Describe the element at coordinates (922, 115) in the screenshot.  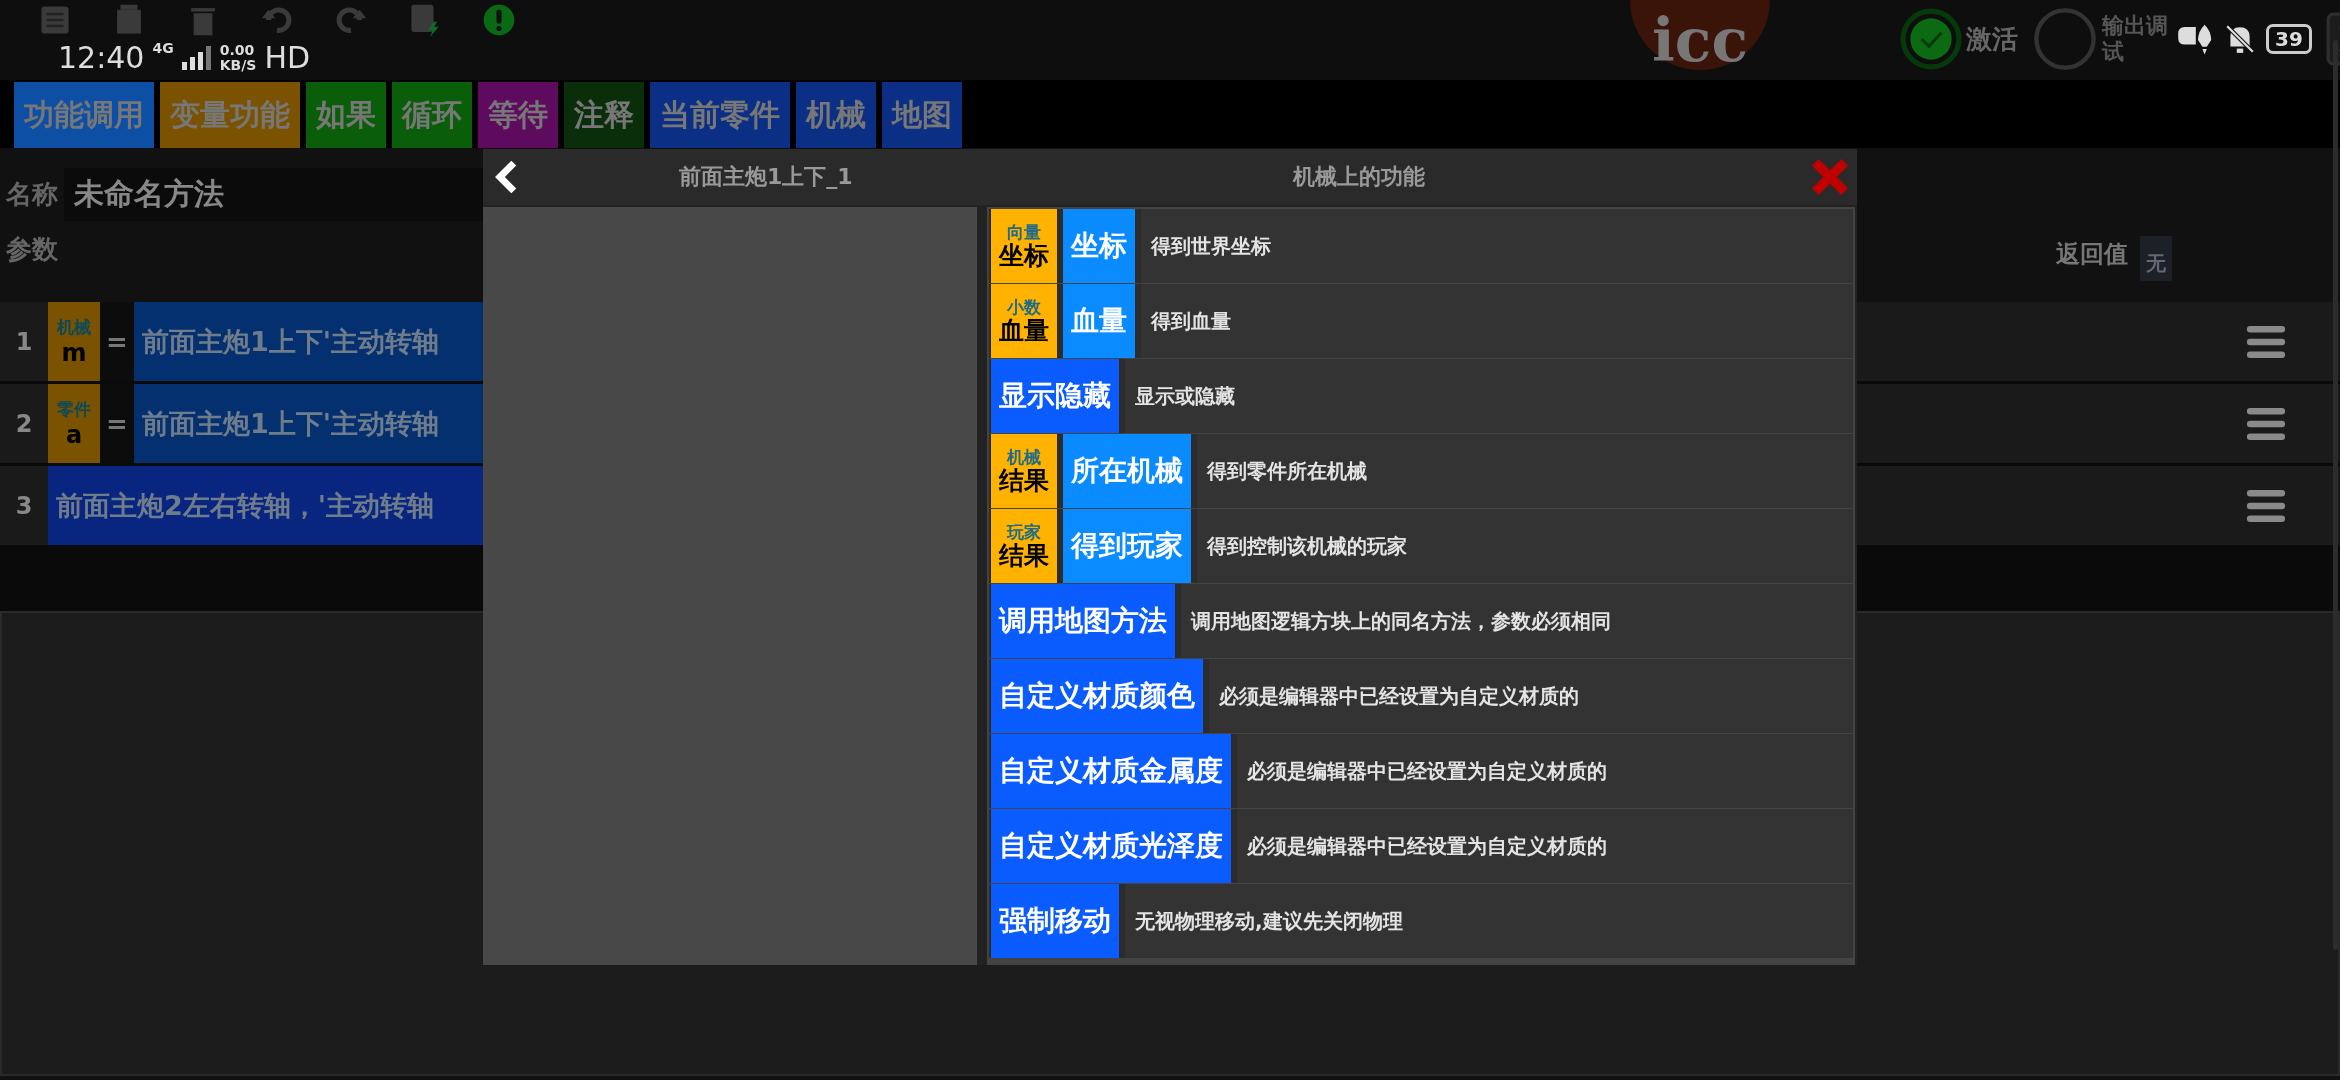
I see `category-tab: 地图` at that location.